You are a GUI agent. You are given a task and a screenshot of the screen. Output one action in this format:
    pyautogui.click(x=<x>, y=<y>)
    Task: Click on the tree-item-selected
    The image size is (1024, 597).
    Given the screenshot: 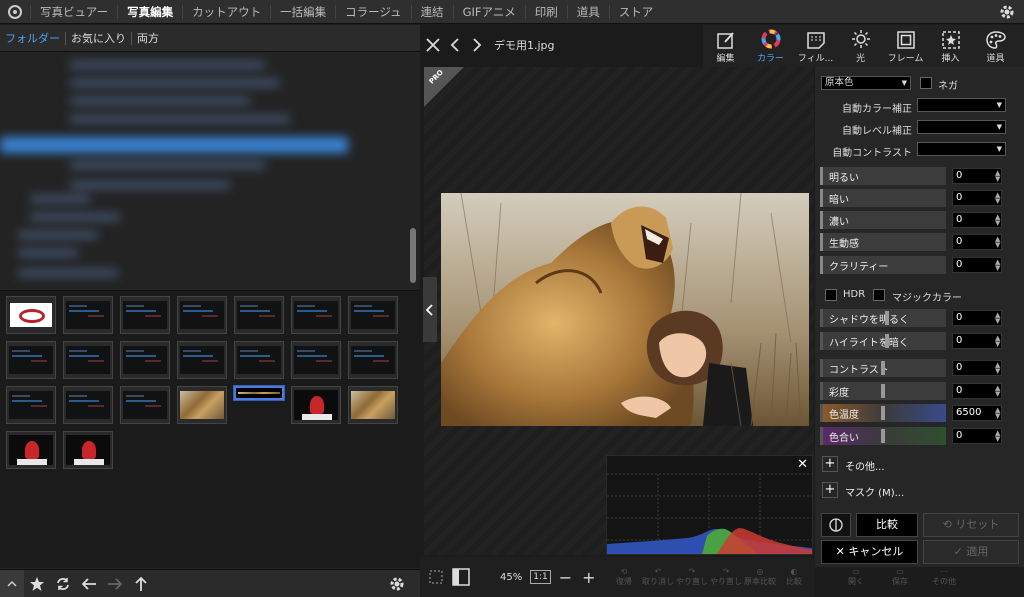 What is the action you would take?
    pyautogui.click(x=174, y=145)
    